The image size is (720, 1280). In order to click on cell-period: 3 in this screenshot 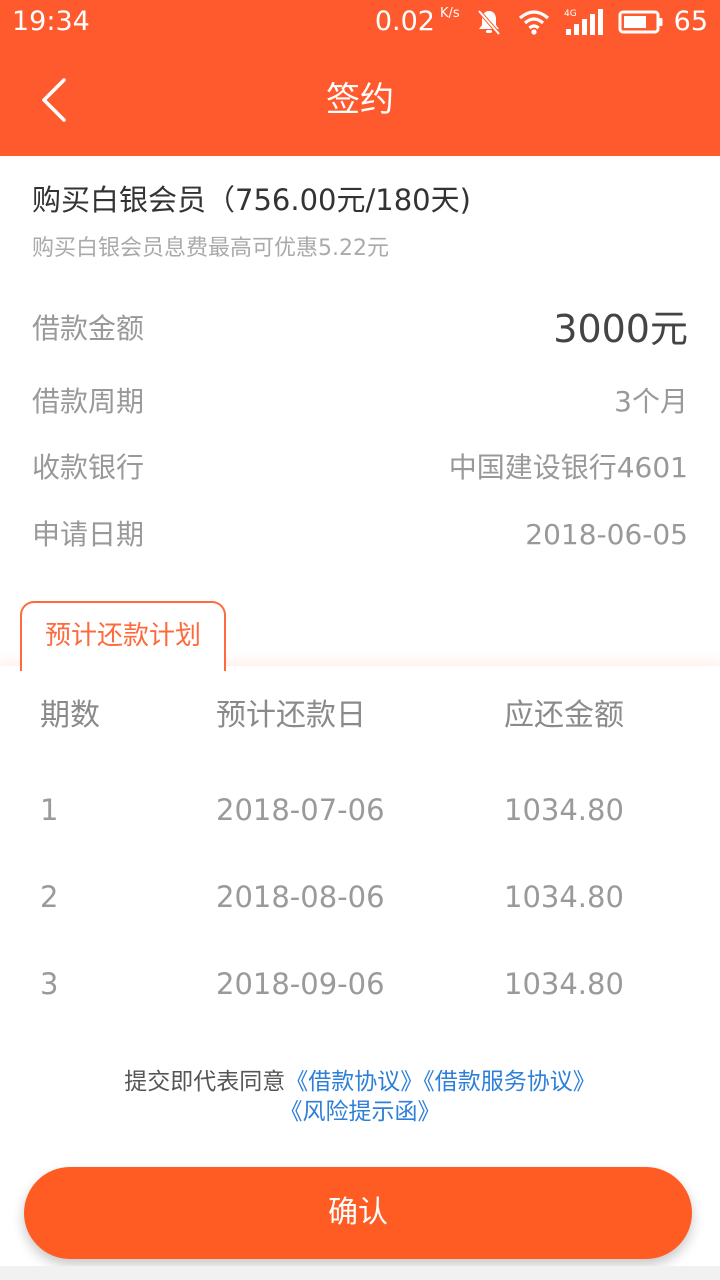, I will do `click(49, 984)`.